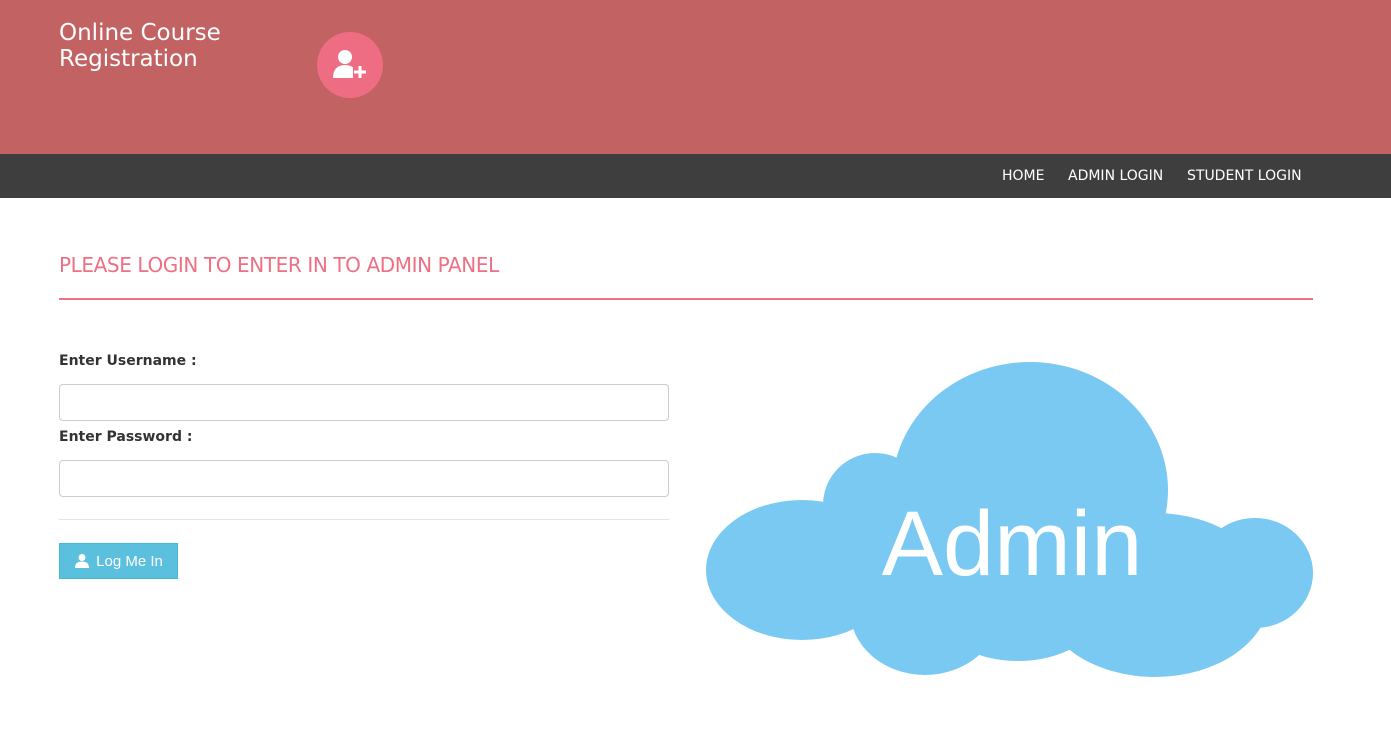  Describe the element at coordinates (364, 519) in the screenshot. I see `form-divider` at that location.